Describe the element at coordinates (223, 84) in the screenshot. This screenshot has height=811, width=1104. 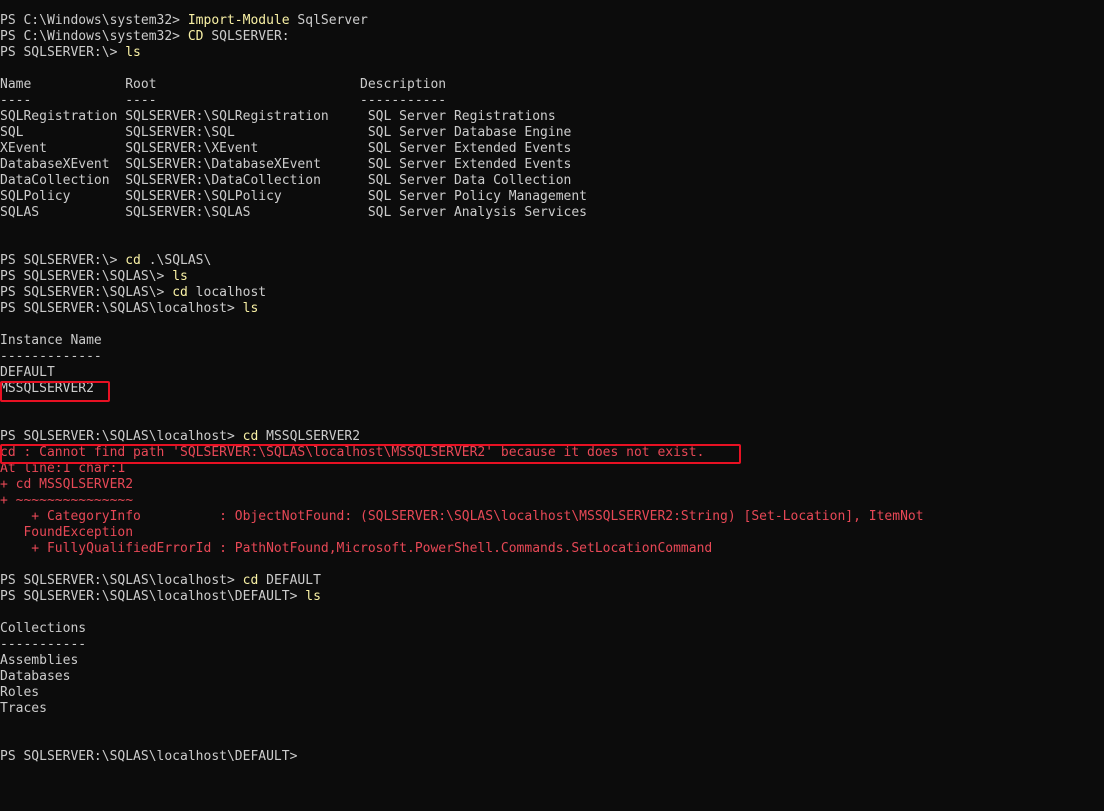
I see `output-line: Name Root Description` at that location.